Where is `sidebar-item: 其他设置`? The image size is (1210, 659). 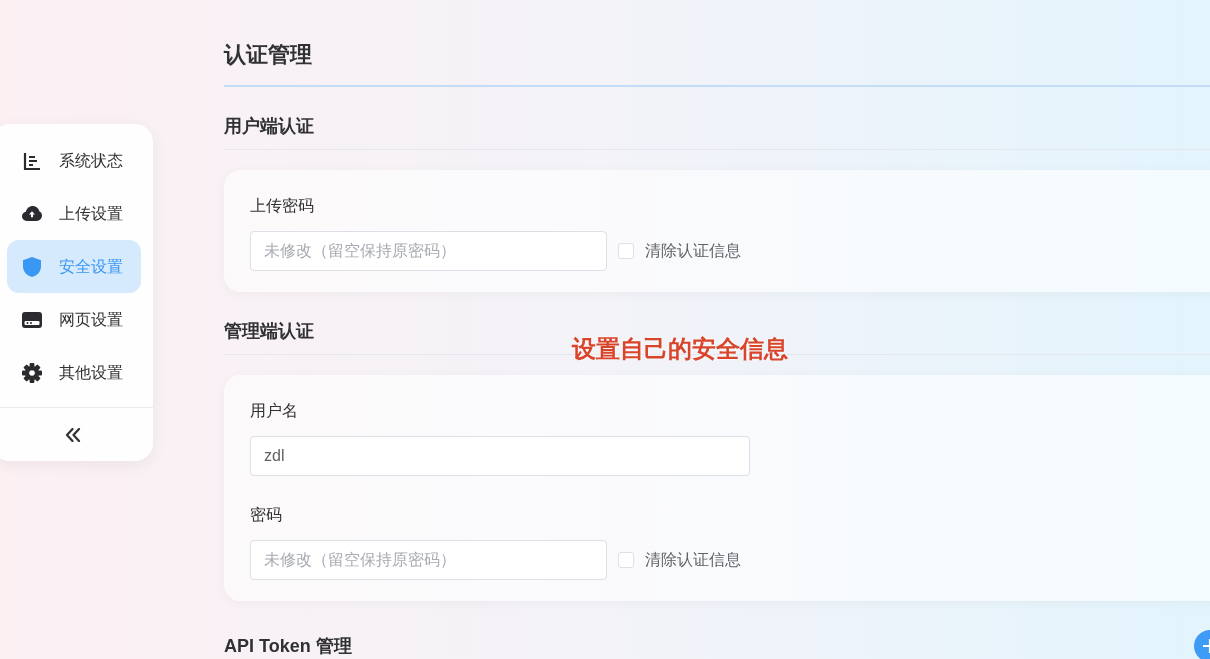 sidebar-item: 其他设置 is located at coordinates (74, 372).